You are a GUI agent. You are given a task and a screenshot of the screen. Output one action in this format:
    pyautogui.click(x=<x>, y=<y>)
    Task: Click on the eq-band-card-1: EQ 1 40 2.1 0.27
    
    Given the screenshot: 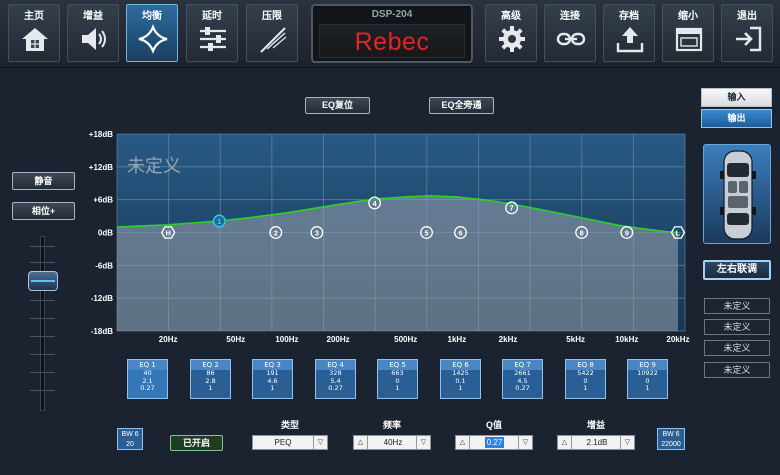 What is the action you would take?
    pyautogui.click(x=147, y=379)
    